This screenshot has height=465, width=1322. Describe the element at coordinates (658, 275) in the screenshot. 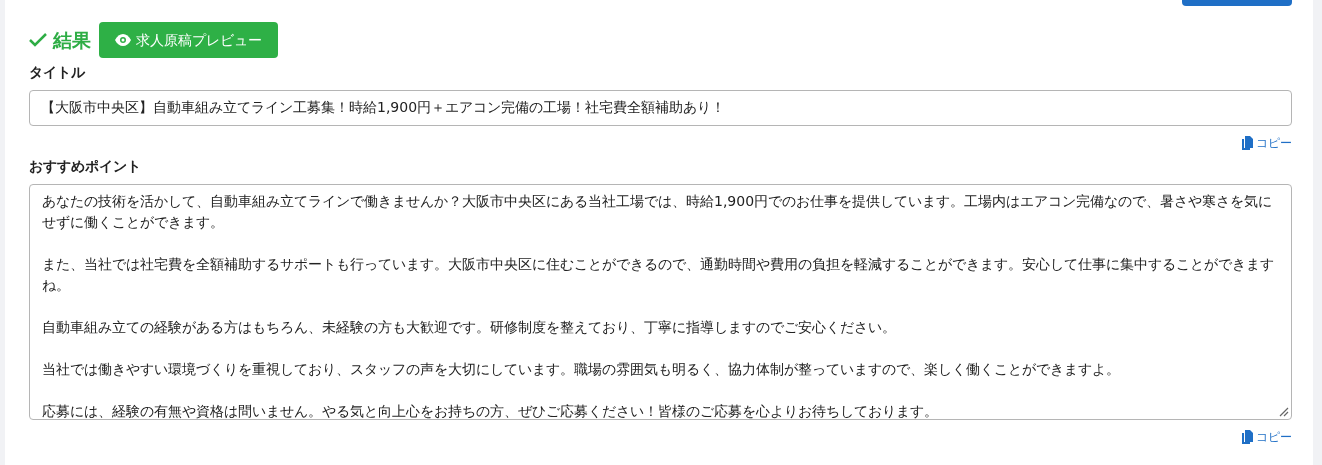

I see `paragraph: また、当社では社宅費を全額補助するサポートも行っています。大阪市中央区に住むことができるので、通勤時間や費用の負担を軽減することができます。安心して仕事に集中することができますね。` at that location.